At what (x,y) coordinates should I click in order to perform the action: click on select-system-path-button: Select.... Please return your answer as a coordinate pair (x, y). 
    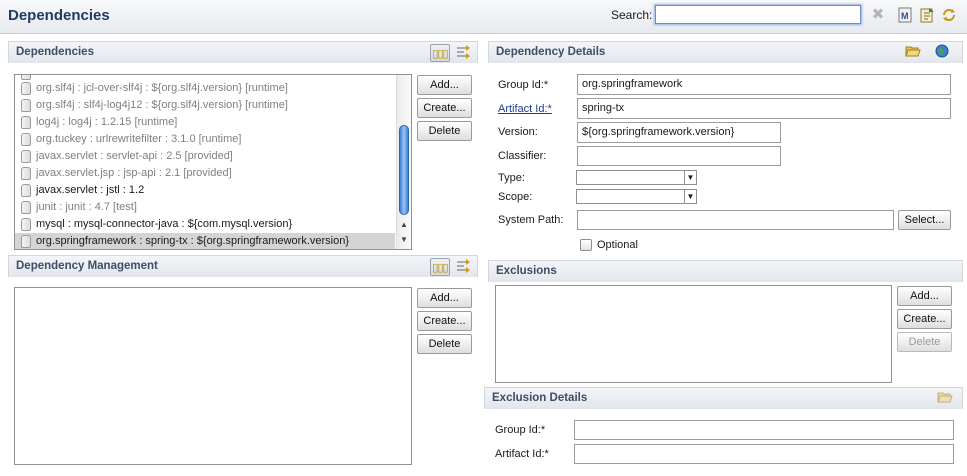
    Looking at the image, I should click on (924, 220).